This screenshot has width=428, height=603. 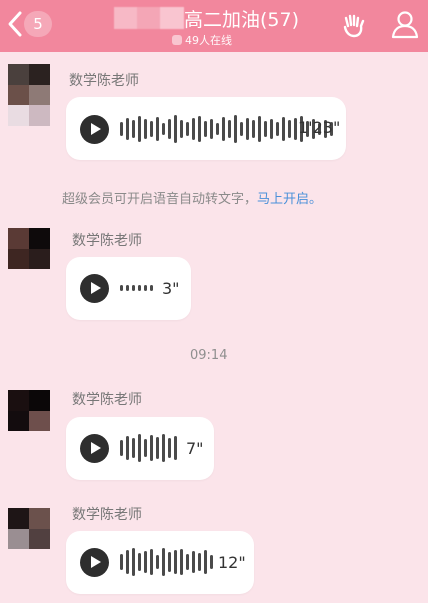 What do you see at coordinates (206, 128) in the screenshot?
I see `voice-message-bubble: 1'23"` at bounding box center [206, 128].